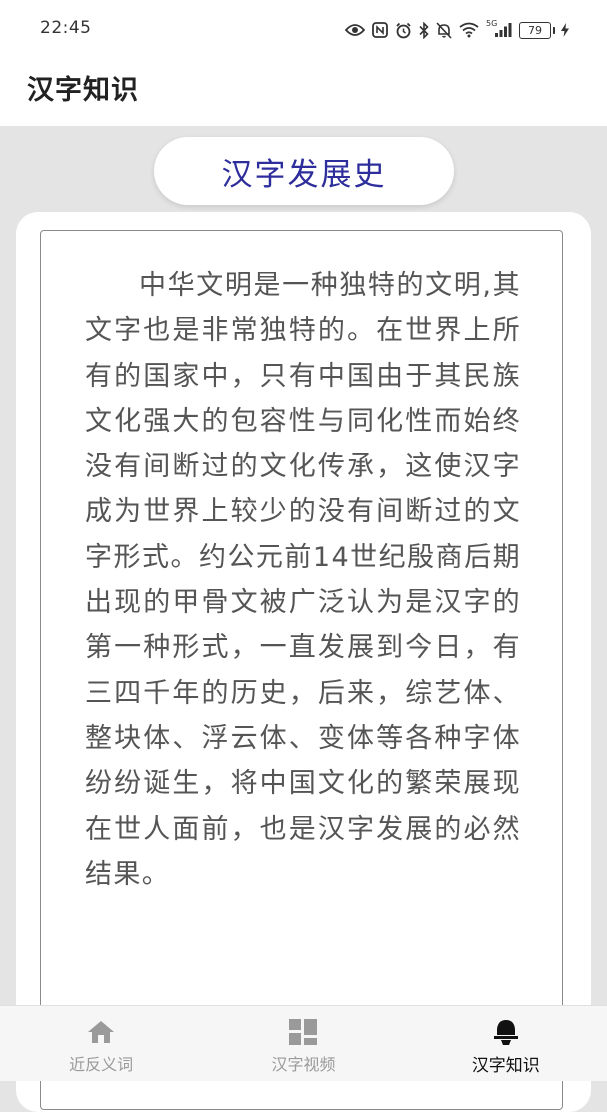 The height and width of the screenshot is (1112, 607). Describe the element at coordinates (303, 92) in the screenshot. I see `app-bar: 汉字知识` at that location.